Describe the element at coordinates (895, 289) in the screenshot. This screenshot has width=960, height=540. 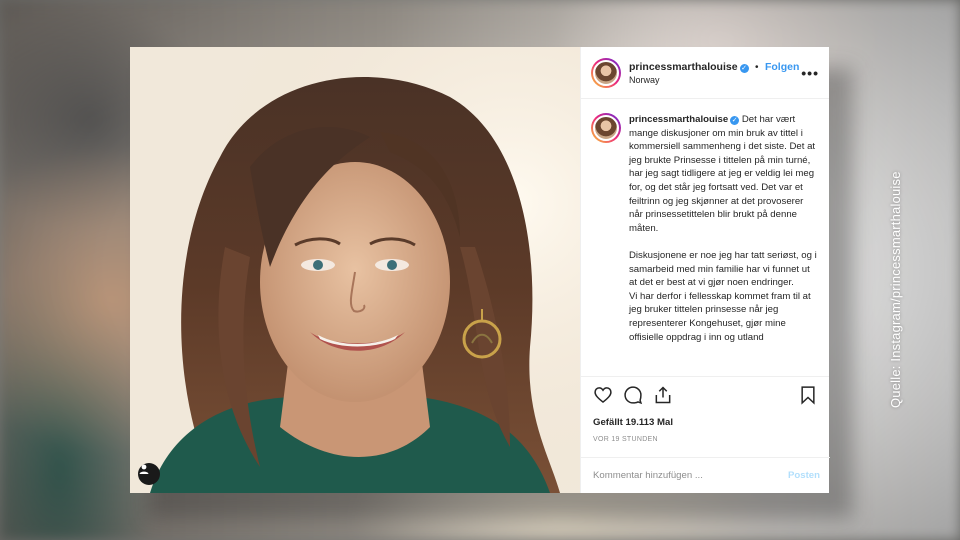
I see `source-credit: Quelle: Instagram/princessmarthalouise` at that location.